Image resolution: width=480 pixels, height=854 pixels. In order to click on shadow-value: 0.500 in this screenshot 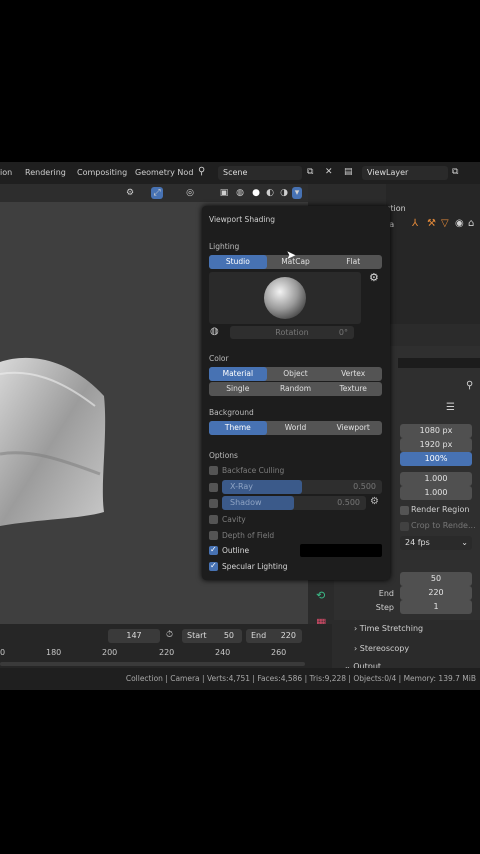, I will do `click(348, 502)`.